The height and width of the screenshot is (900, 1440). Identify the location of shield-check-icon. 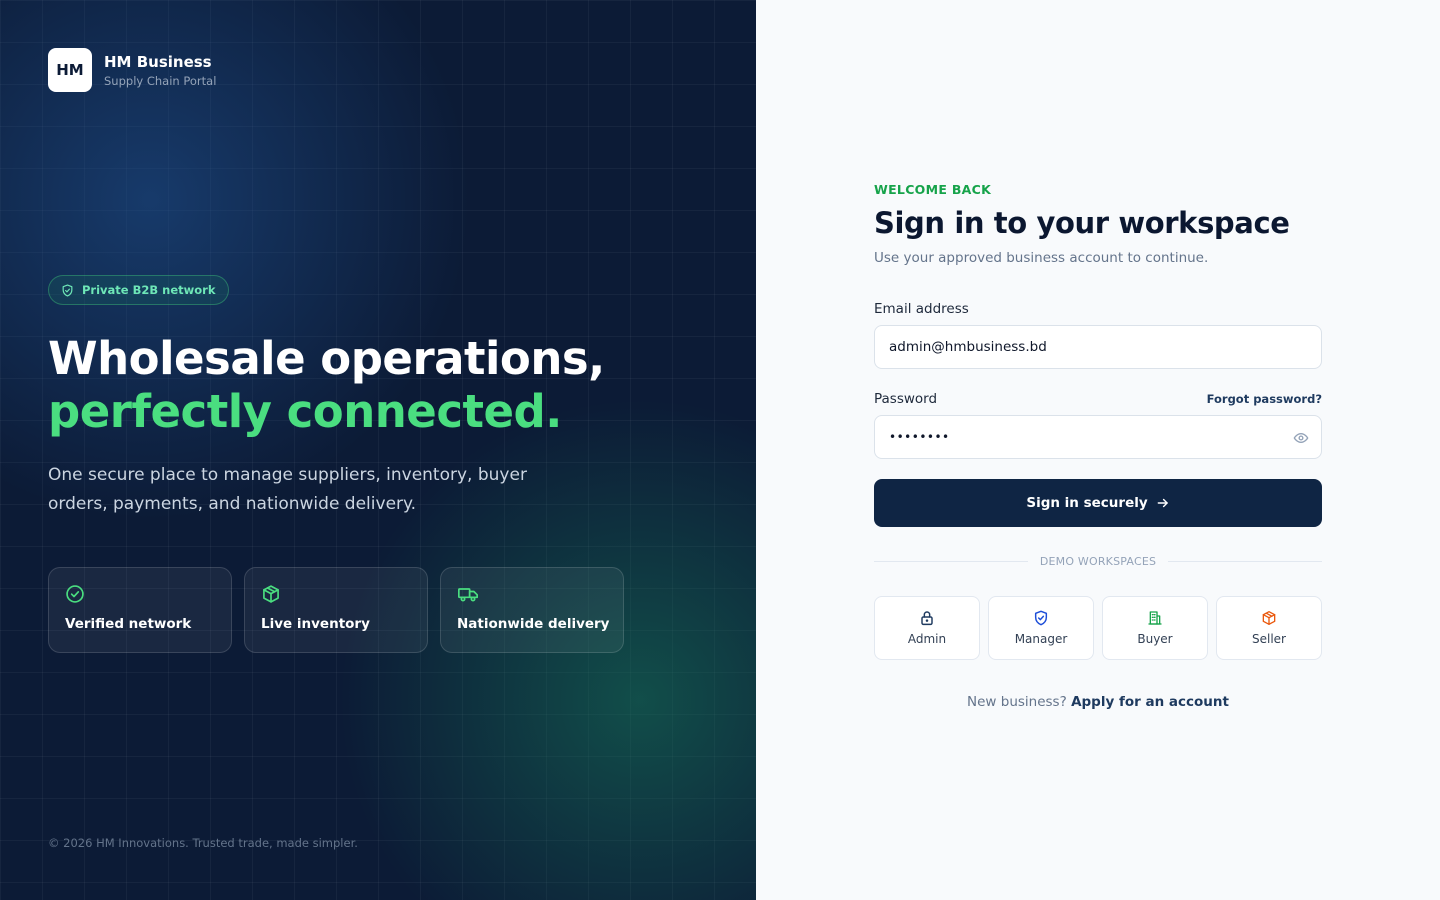
(67, 290).